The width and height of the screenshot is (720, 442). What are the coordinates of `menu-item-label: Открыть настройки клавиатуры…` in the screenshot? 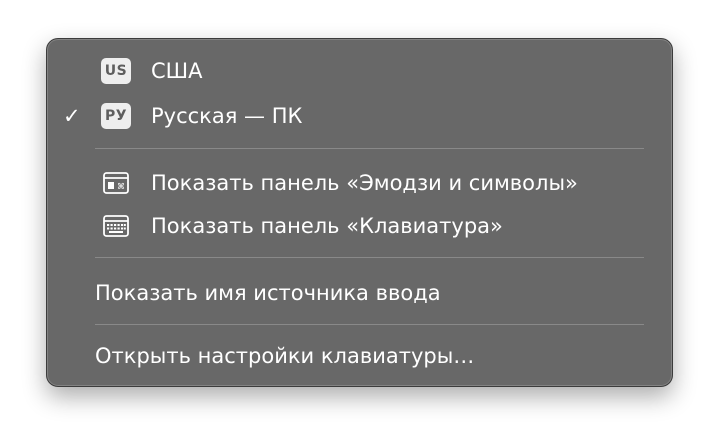 It's located at (285, 356).